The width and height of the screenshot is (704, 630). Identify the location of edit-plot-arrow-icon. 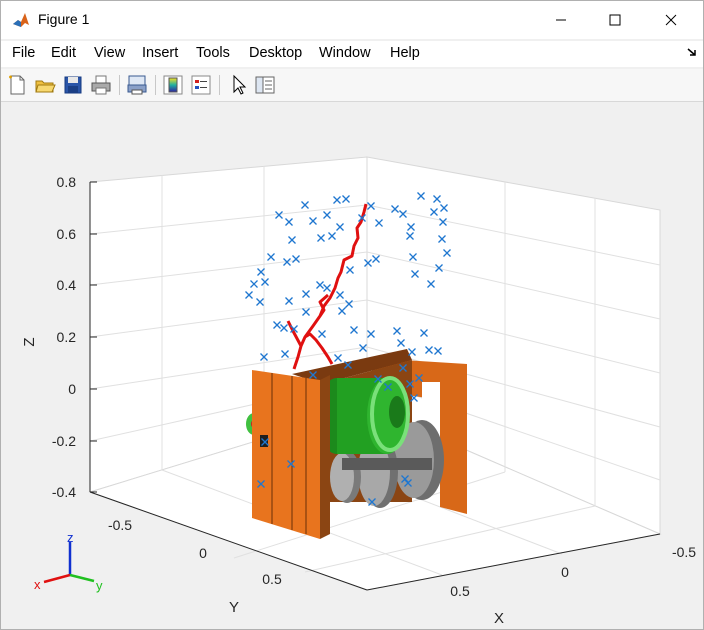
(239, 85).